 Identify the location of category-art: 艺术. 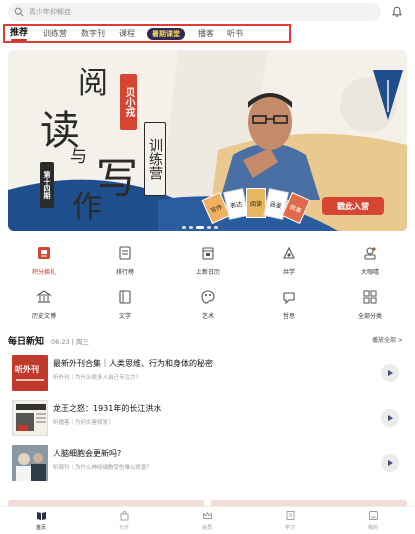
(208, 306).